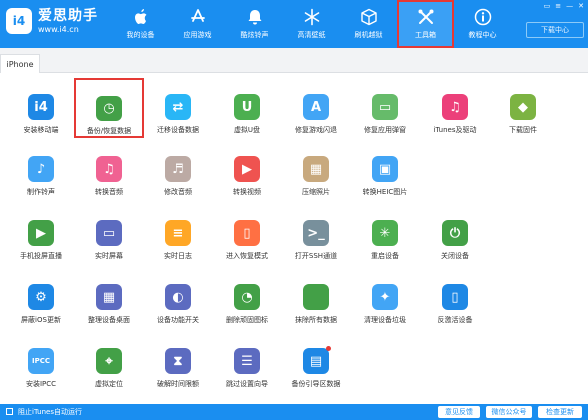 This screenshot has width=588, height=420. I want to click on ringtone-bell-icon: ♪, so click(41, 169).